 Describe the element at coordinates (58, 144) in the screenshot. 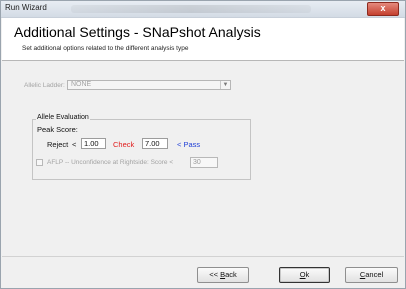

I see `reject-label: Reject` at that location.